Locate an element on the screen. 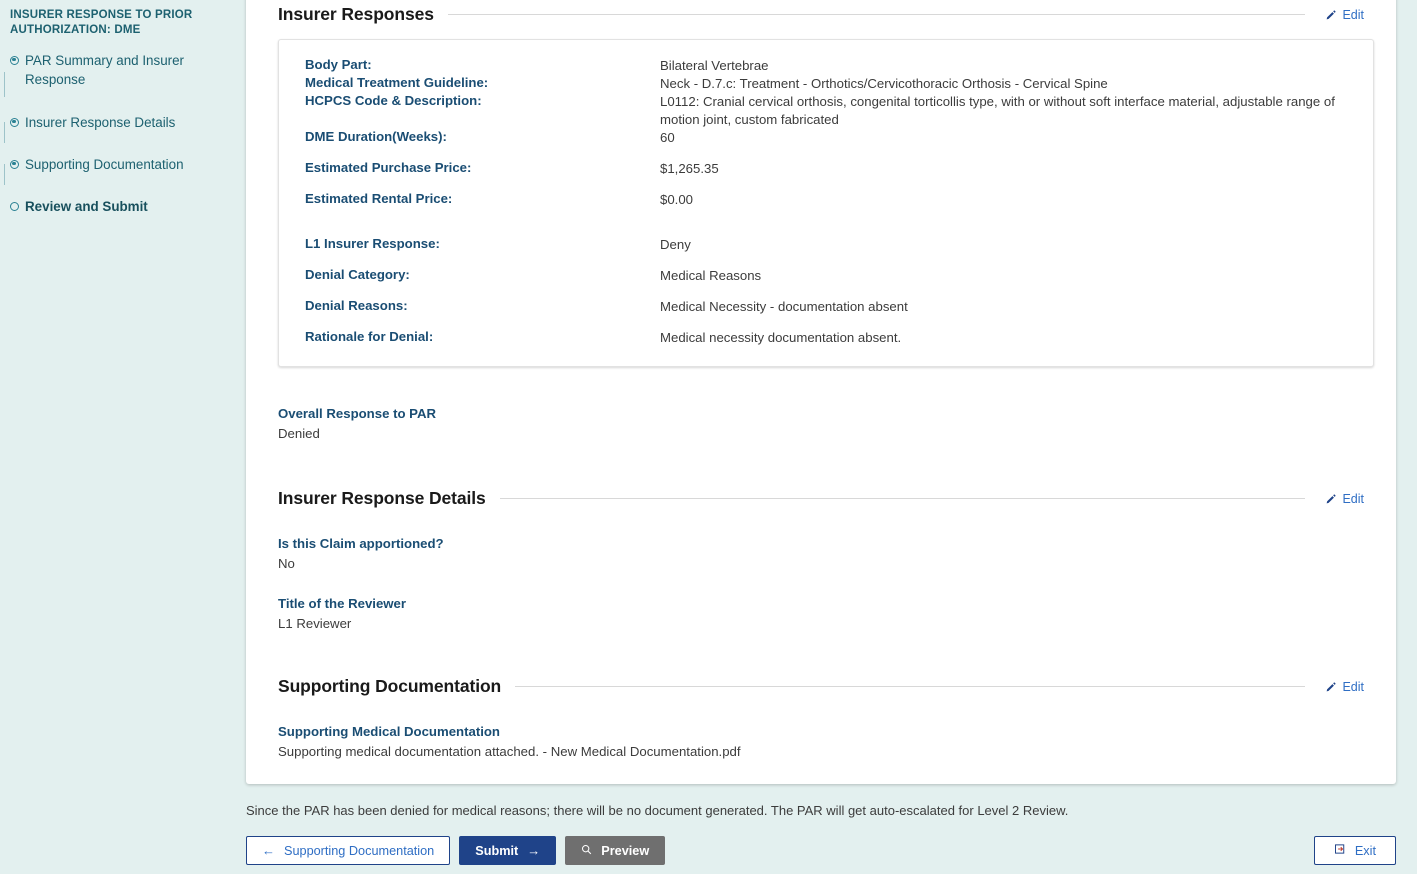  sidebar-step-label: Insurer Response Details is located at coordinates (100, 122).